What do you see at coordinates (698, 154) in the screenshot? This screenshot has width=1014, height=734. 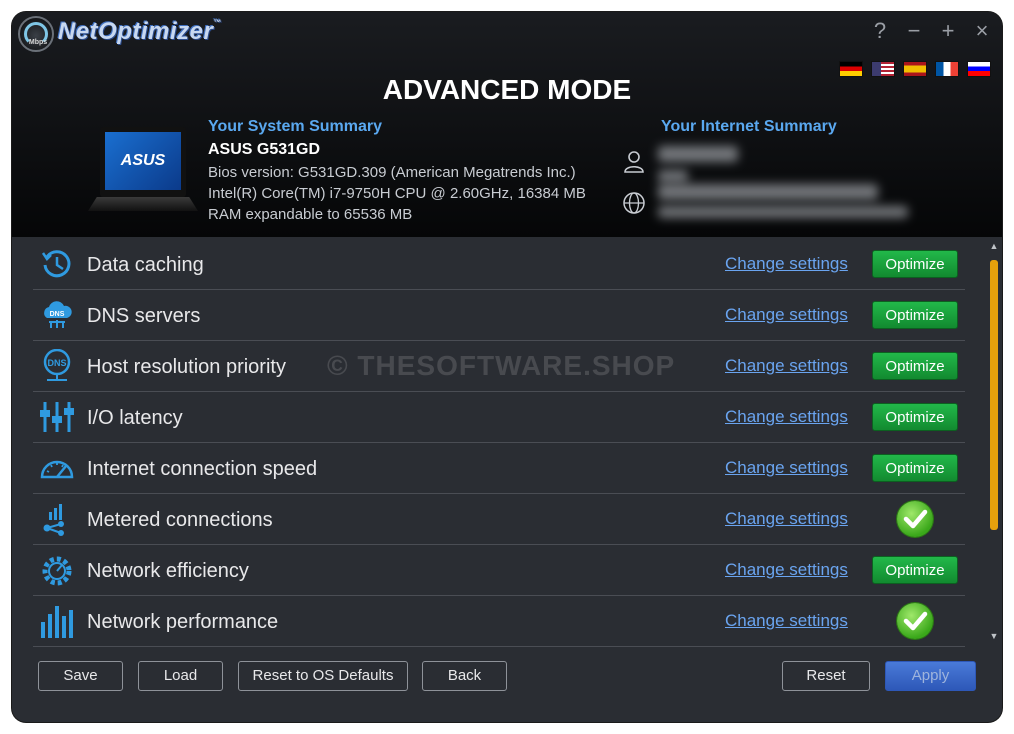 I see `blurred-username` at bounding box center [698, 154].